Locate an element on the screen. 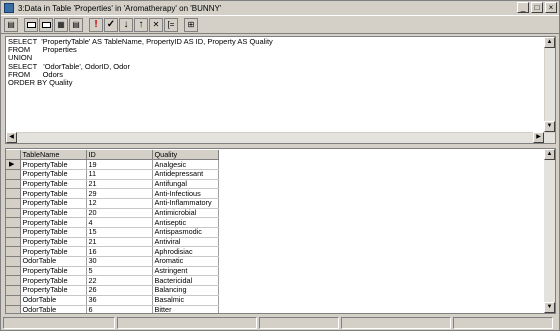  save-button: ▤ is located at coordinates (11, 24).